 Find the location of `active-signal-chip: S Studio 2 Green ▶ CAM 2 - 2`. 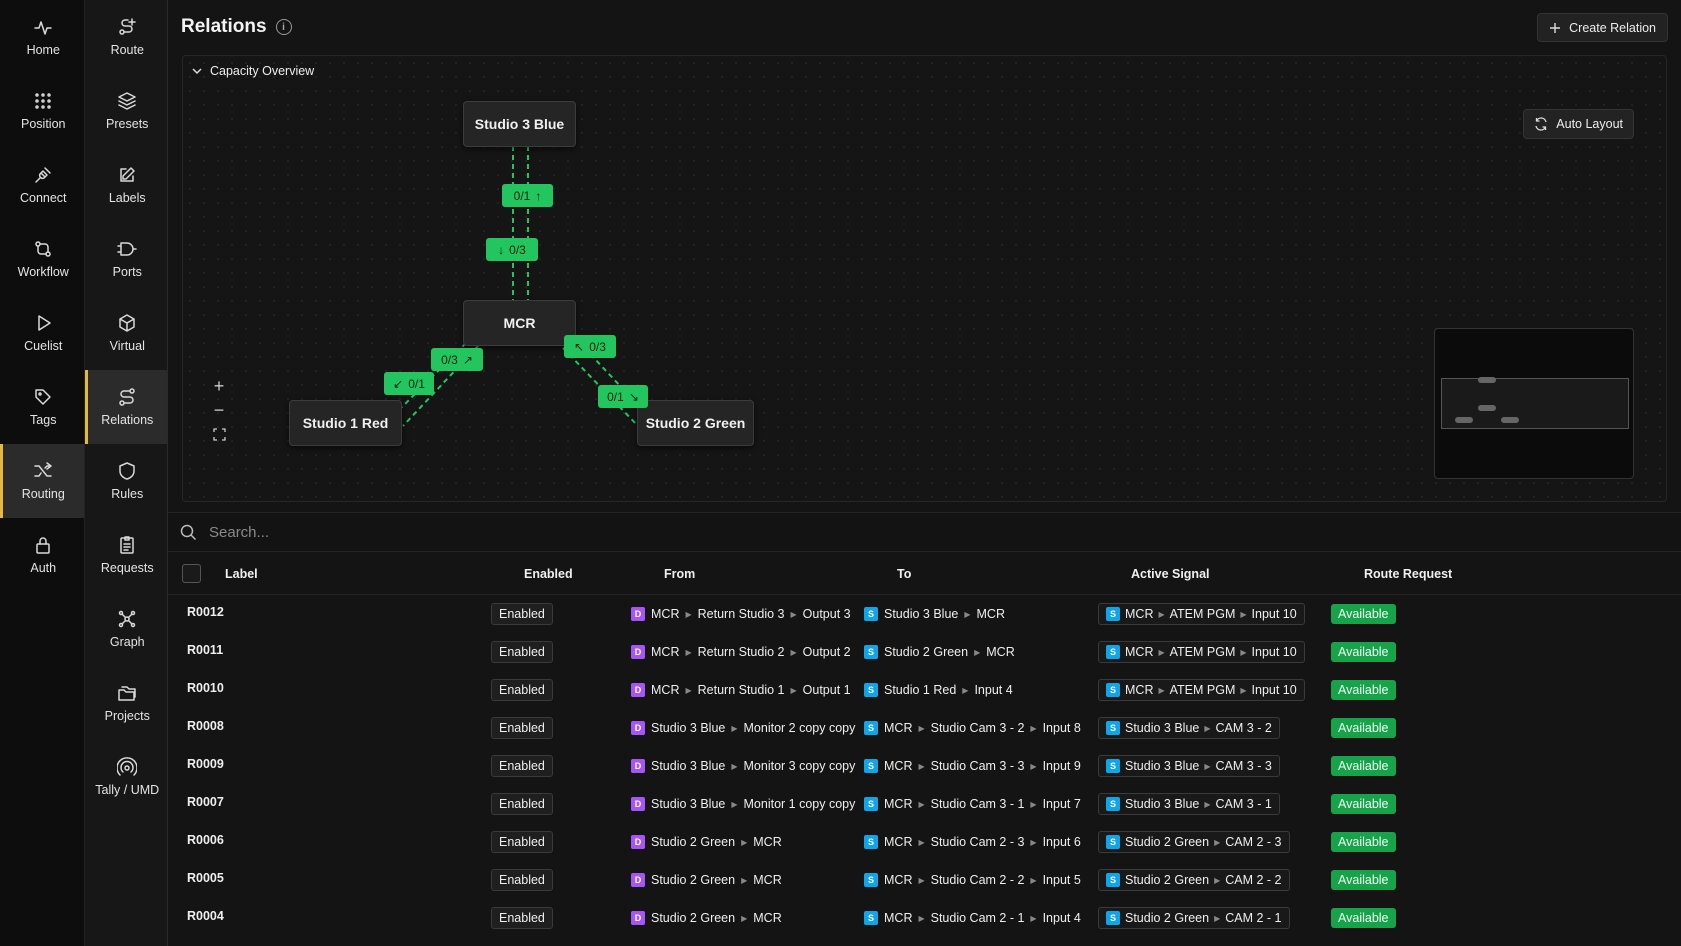

active-signal-chip: S Studio 2 Green ▶ CAM 2 - 2 is located at coordinates (1194, 880).